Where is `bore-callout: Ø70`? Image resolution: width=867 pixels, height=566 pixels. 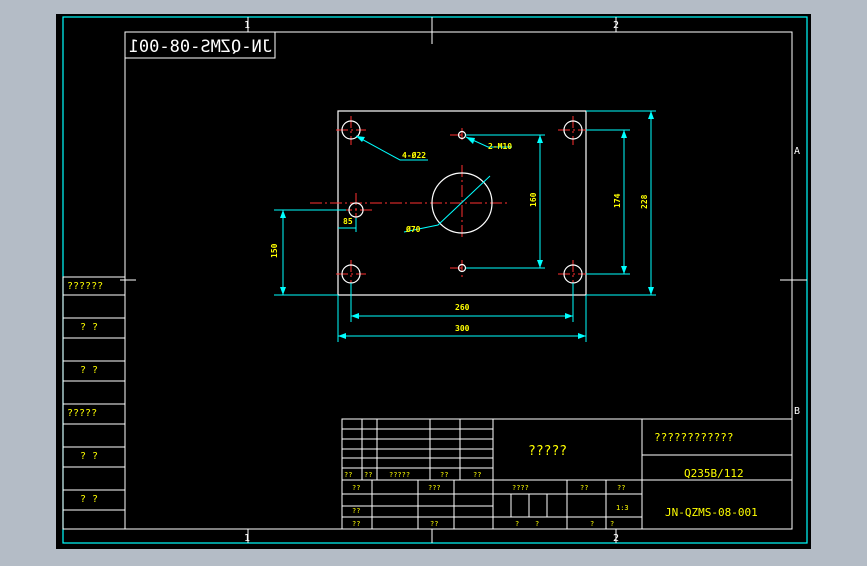 bore-callout: Ø70 is located at coordinates (413, 229).